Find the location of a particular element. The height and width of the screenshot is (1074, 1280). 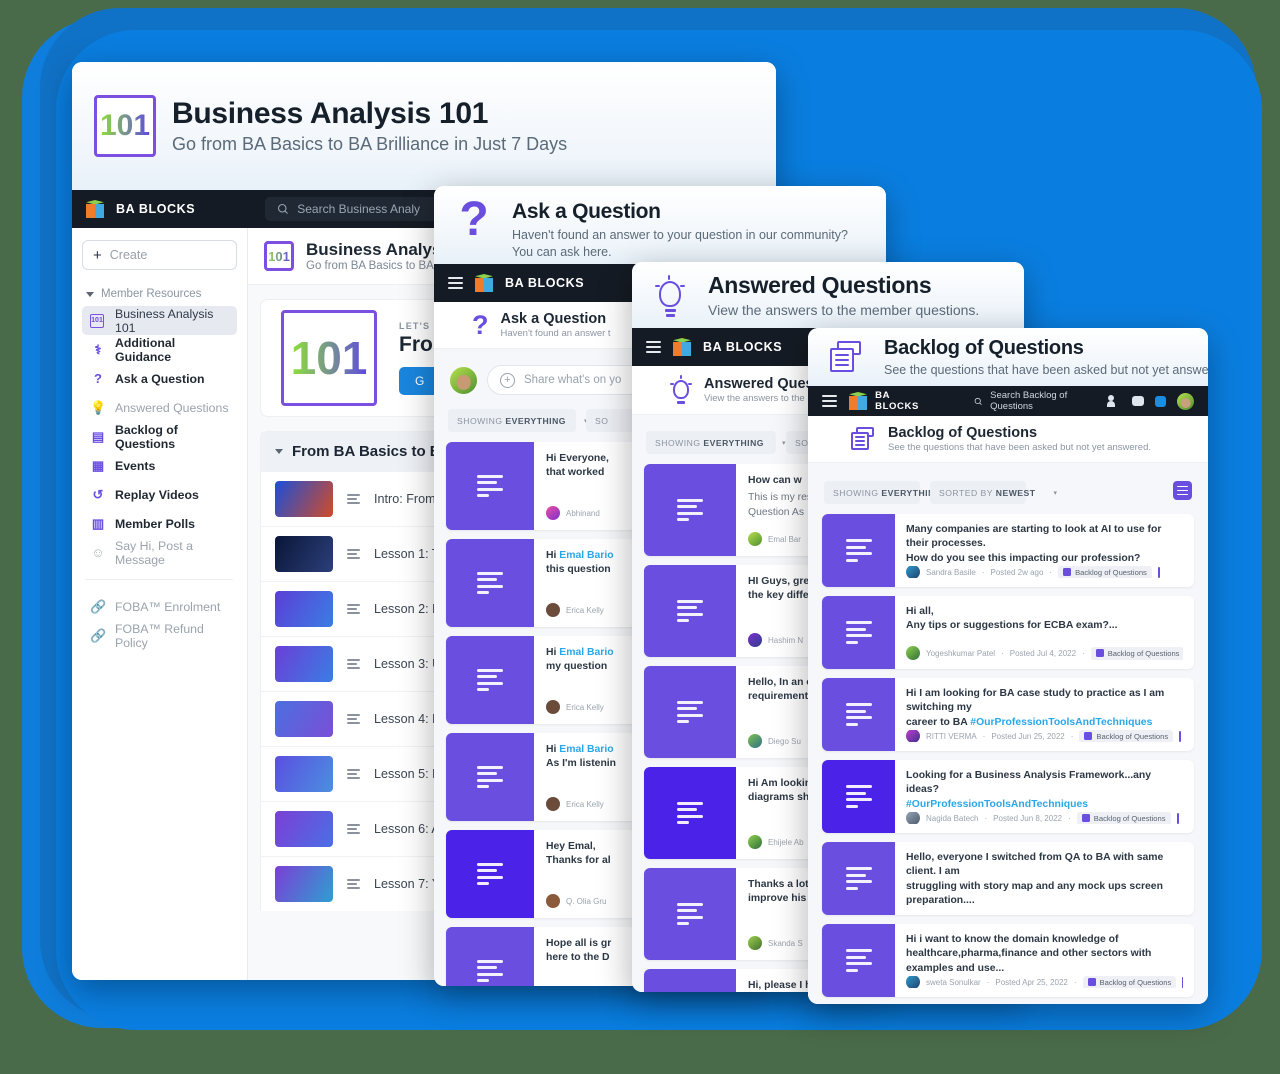

question-icon: ? is located at coordinates (474, 219).